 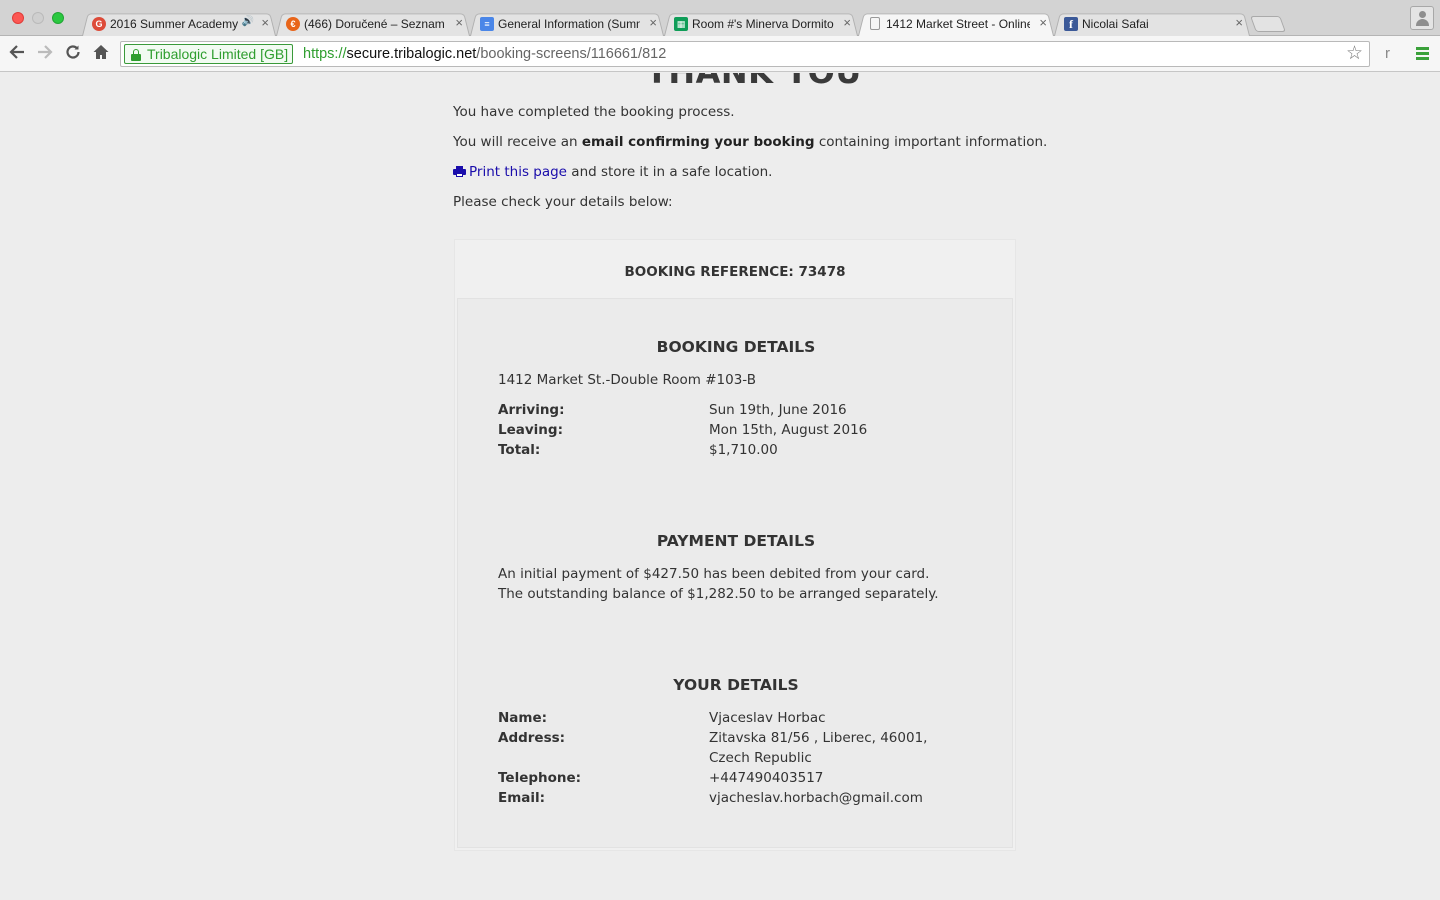 What do you see at coordinates (766, 778) in the screenshot?
I see `telephone-value: +447490403517` at bounding box center [766, 778].